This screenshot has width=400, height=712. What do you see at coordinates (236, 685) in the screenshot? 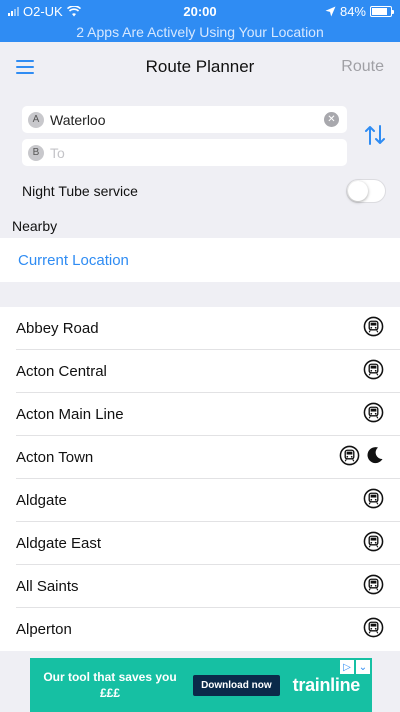
I see `ad-download-button: Download now` at bounding box center [236, 685].